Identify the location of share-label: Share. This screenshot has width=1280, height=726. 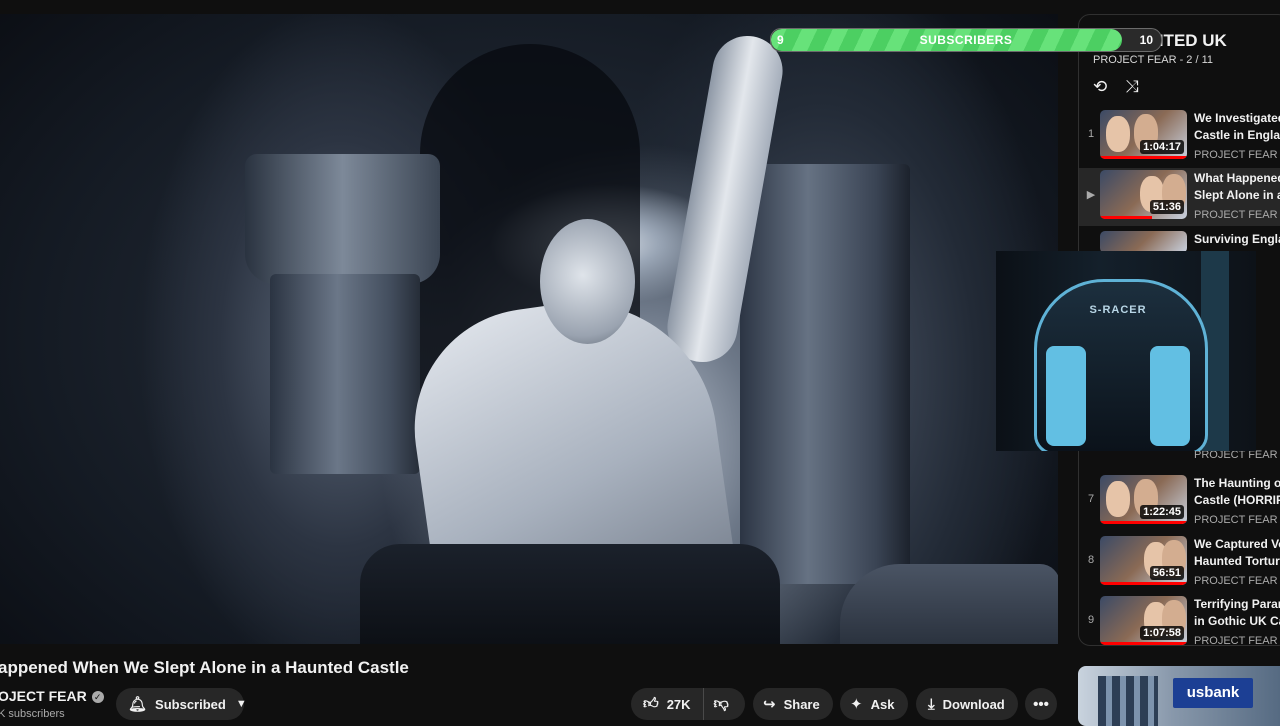
(801, 704).